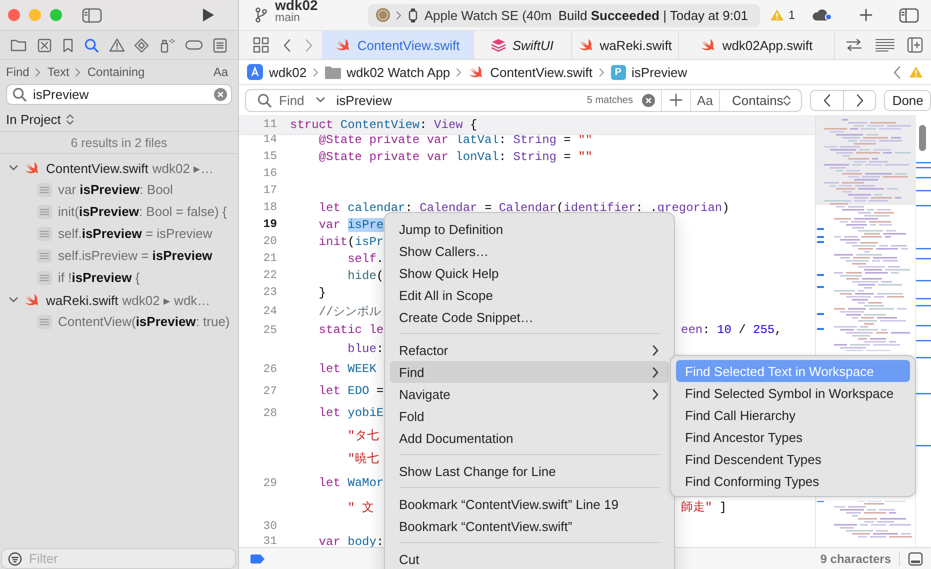 Image resolution: width=931 pixels, height=569 pixels. Describe the element at coordinates (18, 72) in the screenshot. I see `find-option: Find` at that location.